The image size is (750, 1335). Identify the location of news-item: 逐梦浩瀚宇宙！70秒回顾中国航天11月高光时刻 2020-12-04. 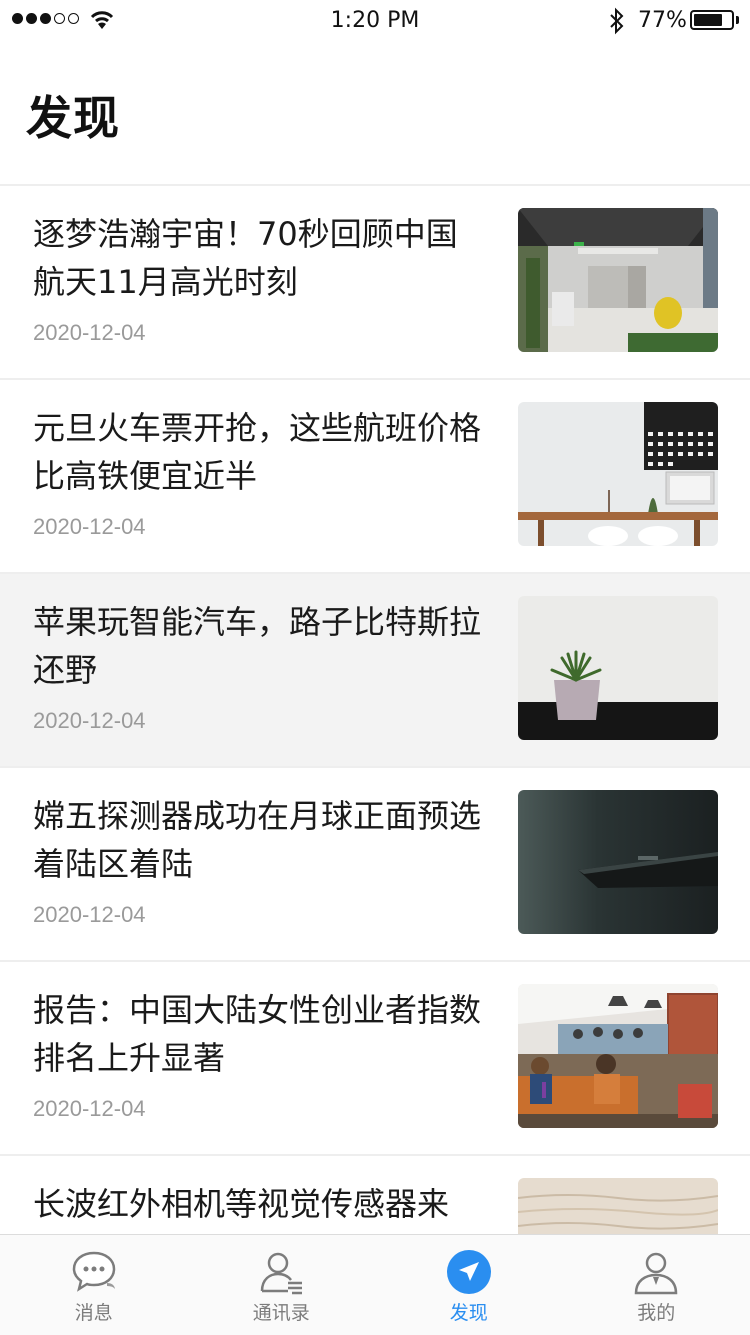
(375, 283).